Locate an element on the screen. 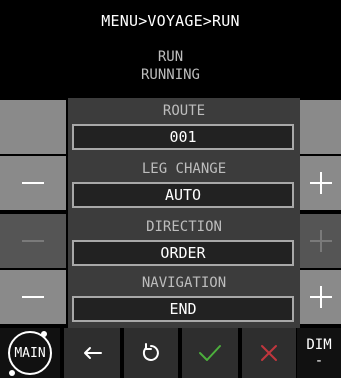 The image size is (341, 378). back-button is located at coordinates (92, 353).